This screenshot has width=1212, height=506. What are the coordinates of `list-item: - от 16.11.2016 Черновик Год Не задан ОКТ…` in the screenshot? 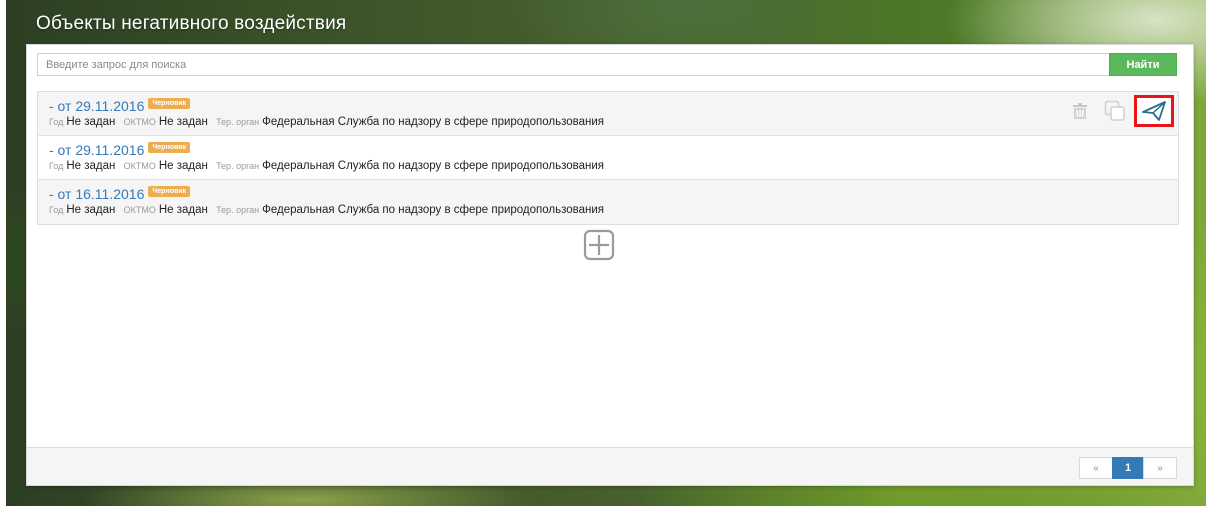 It's located at (608, 202).